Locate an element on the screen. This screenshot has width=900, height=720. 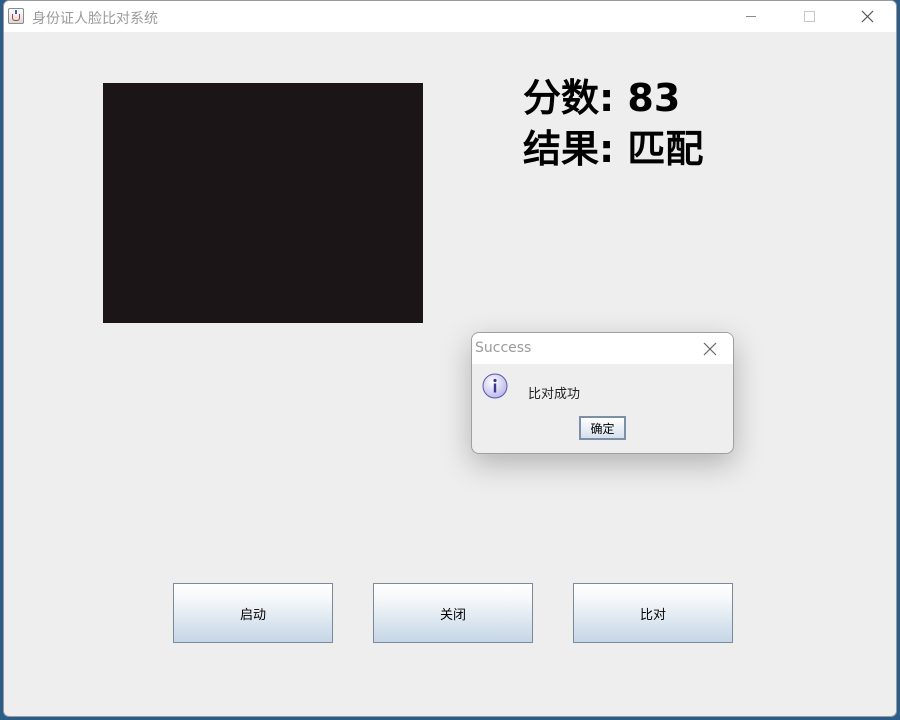
result-label: 结果: 匹配 is located at coordinates (613, 149).